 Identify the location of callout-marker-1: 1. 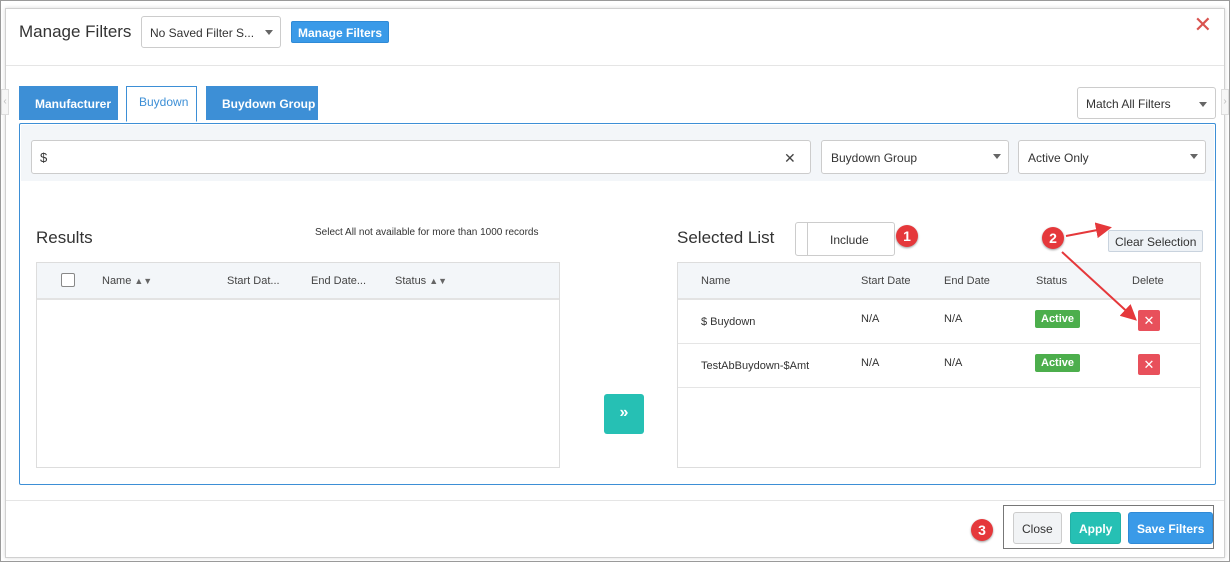
(907, 236).